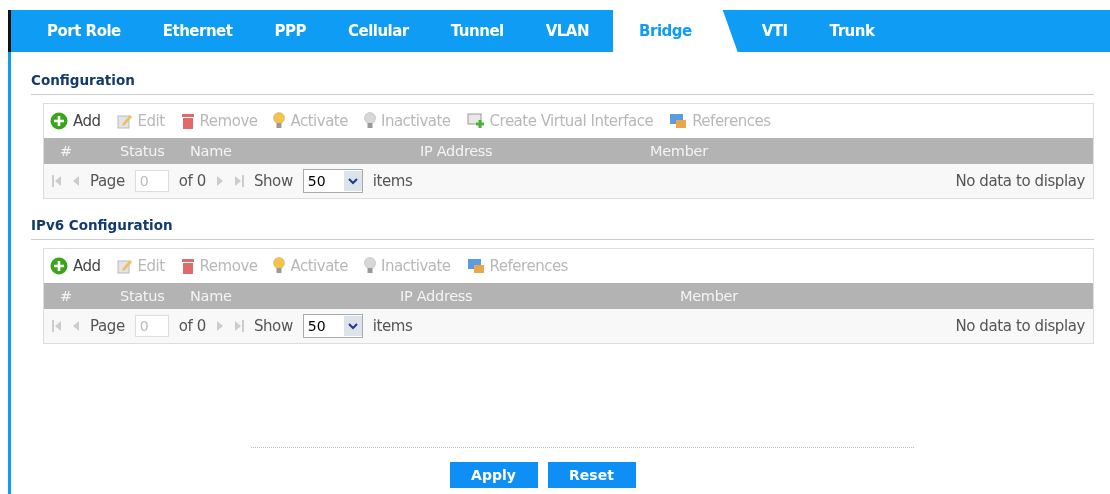 The image size is (1110, 494). What do you see at coordinates (774, 31) in the screenshot?
I see `tab: VTI` at bounding box center [774, 31].